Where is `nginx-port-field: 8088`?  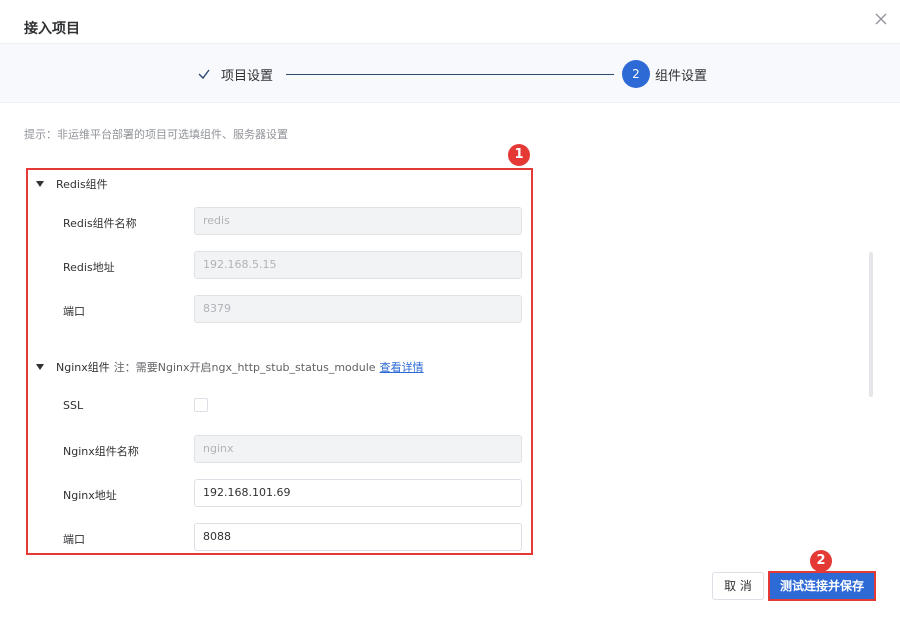 nginx-port-field: 8088 is located at coordinates (358, 537).